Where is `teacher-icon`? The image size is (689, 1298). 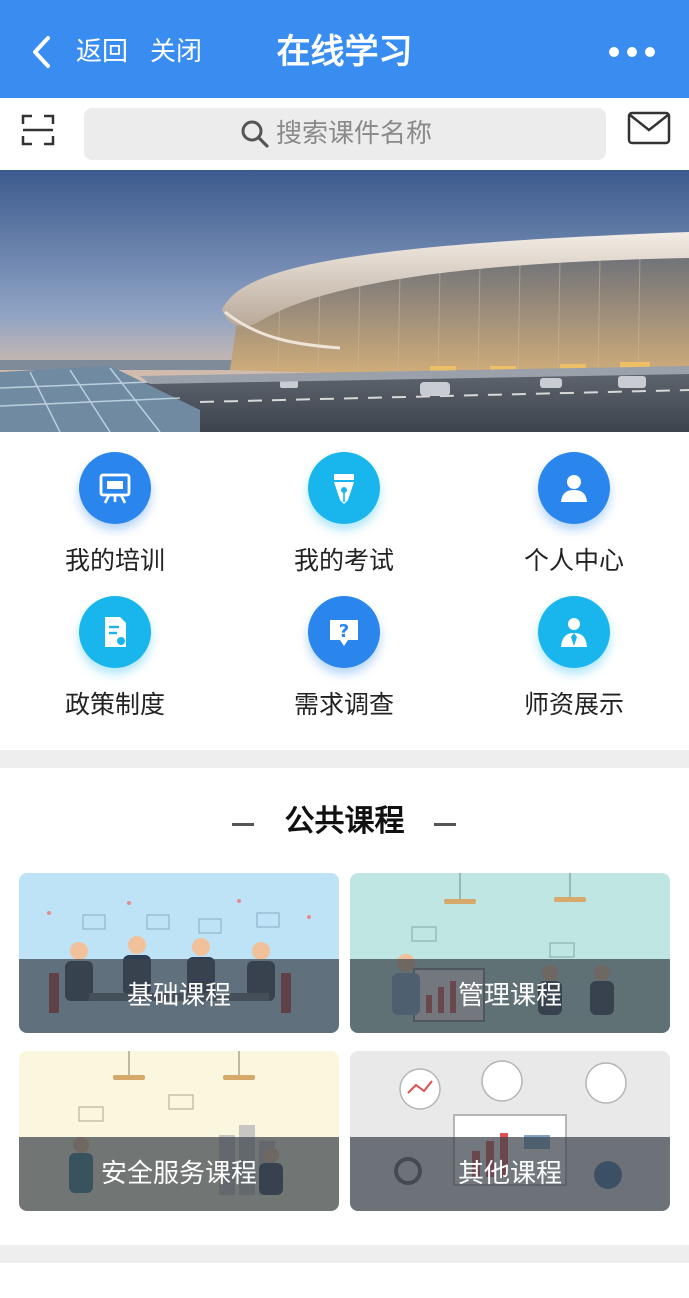 teacher-icon is located at coordinates (574, 632).